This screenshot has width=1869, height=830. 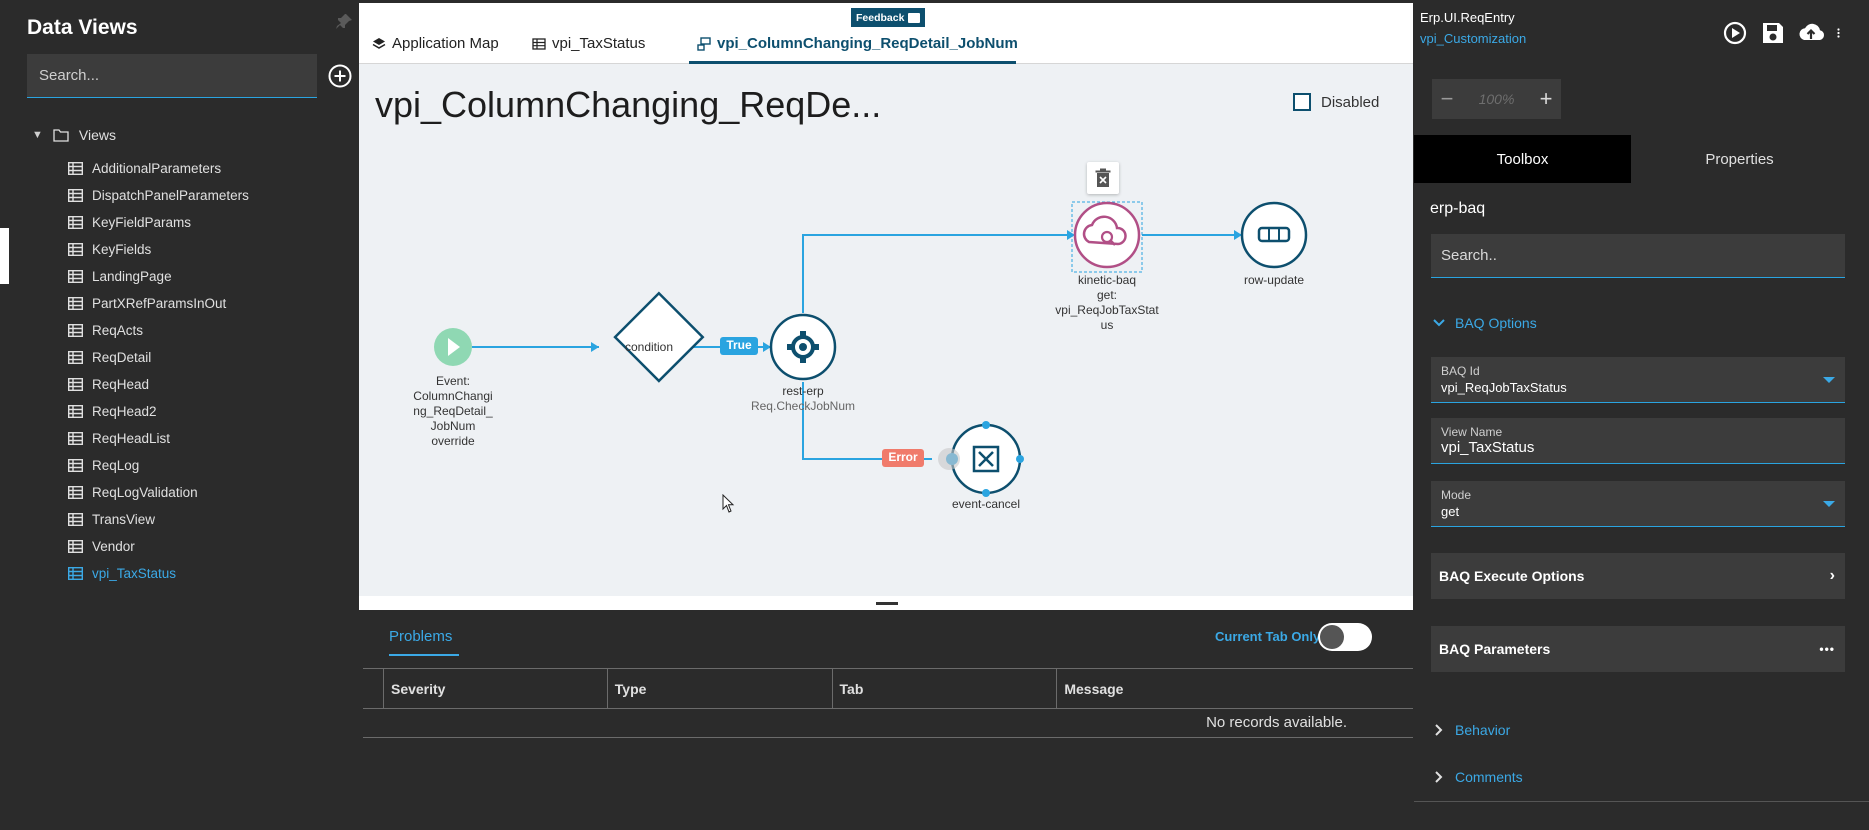 I want to click on view-item-label: ReqLog, so click(x=116, y=465).